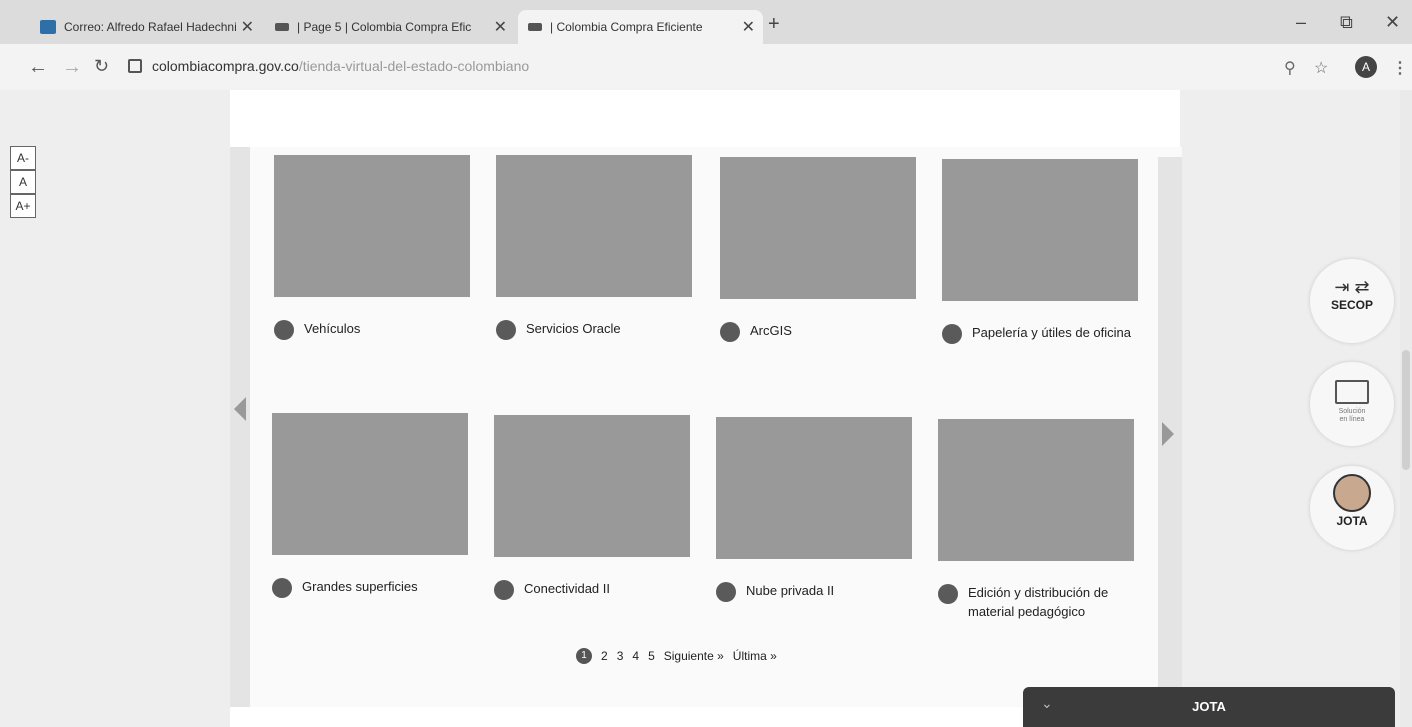 The width and height of the screenshot is (1412, 727). I want to click on scrollbar-thumb, so click(1406, 410).